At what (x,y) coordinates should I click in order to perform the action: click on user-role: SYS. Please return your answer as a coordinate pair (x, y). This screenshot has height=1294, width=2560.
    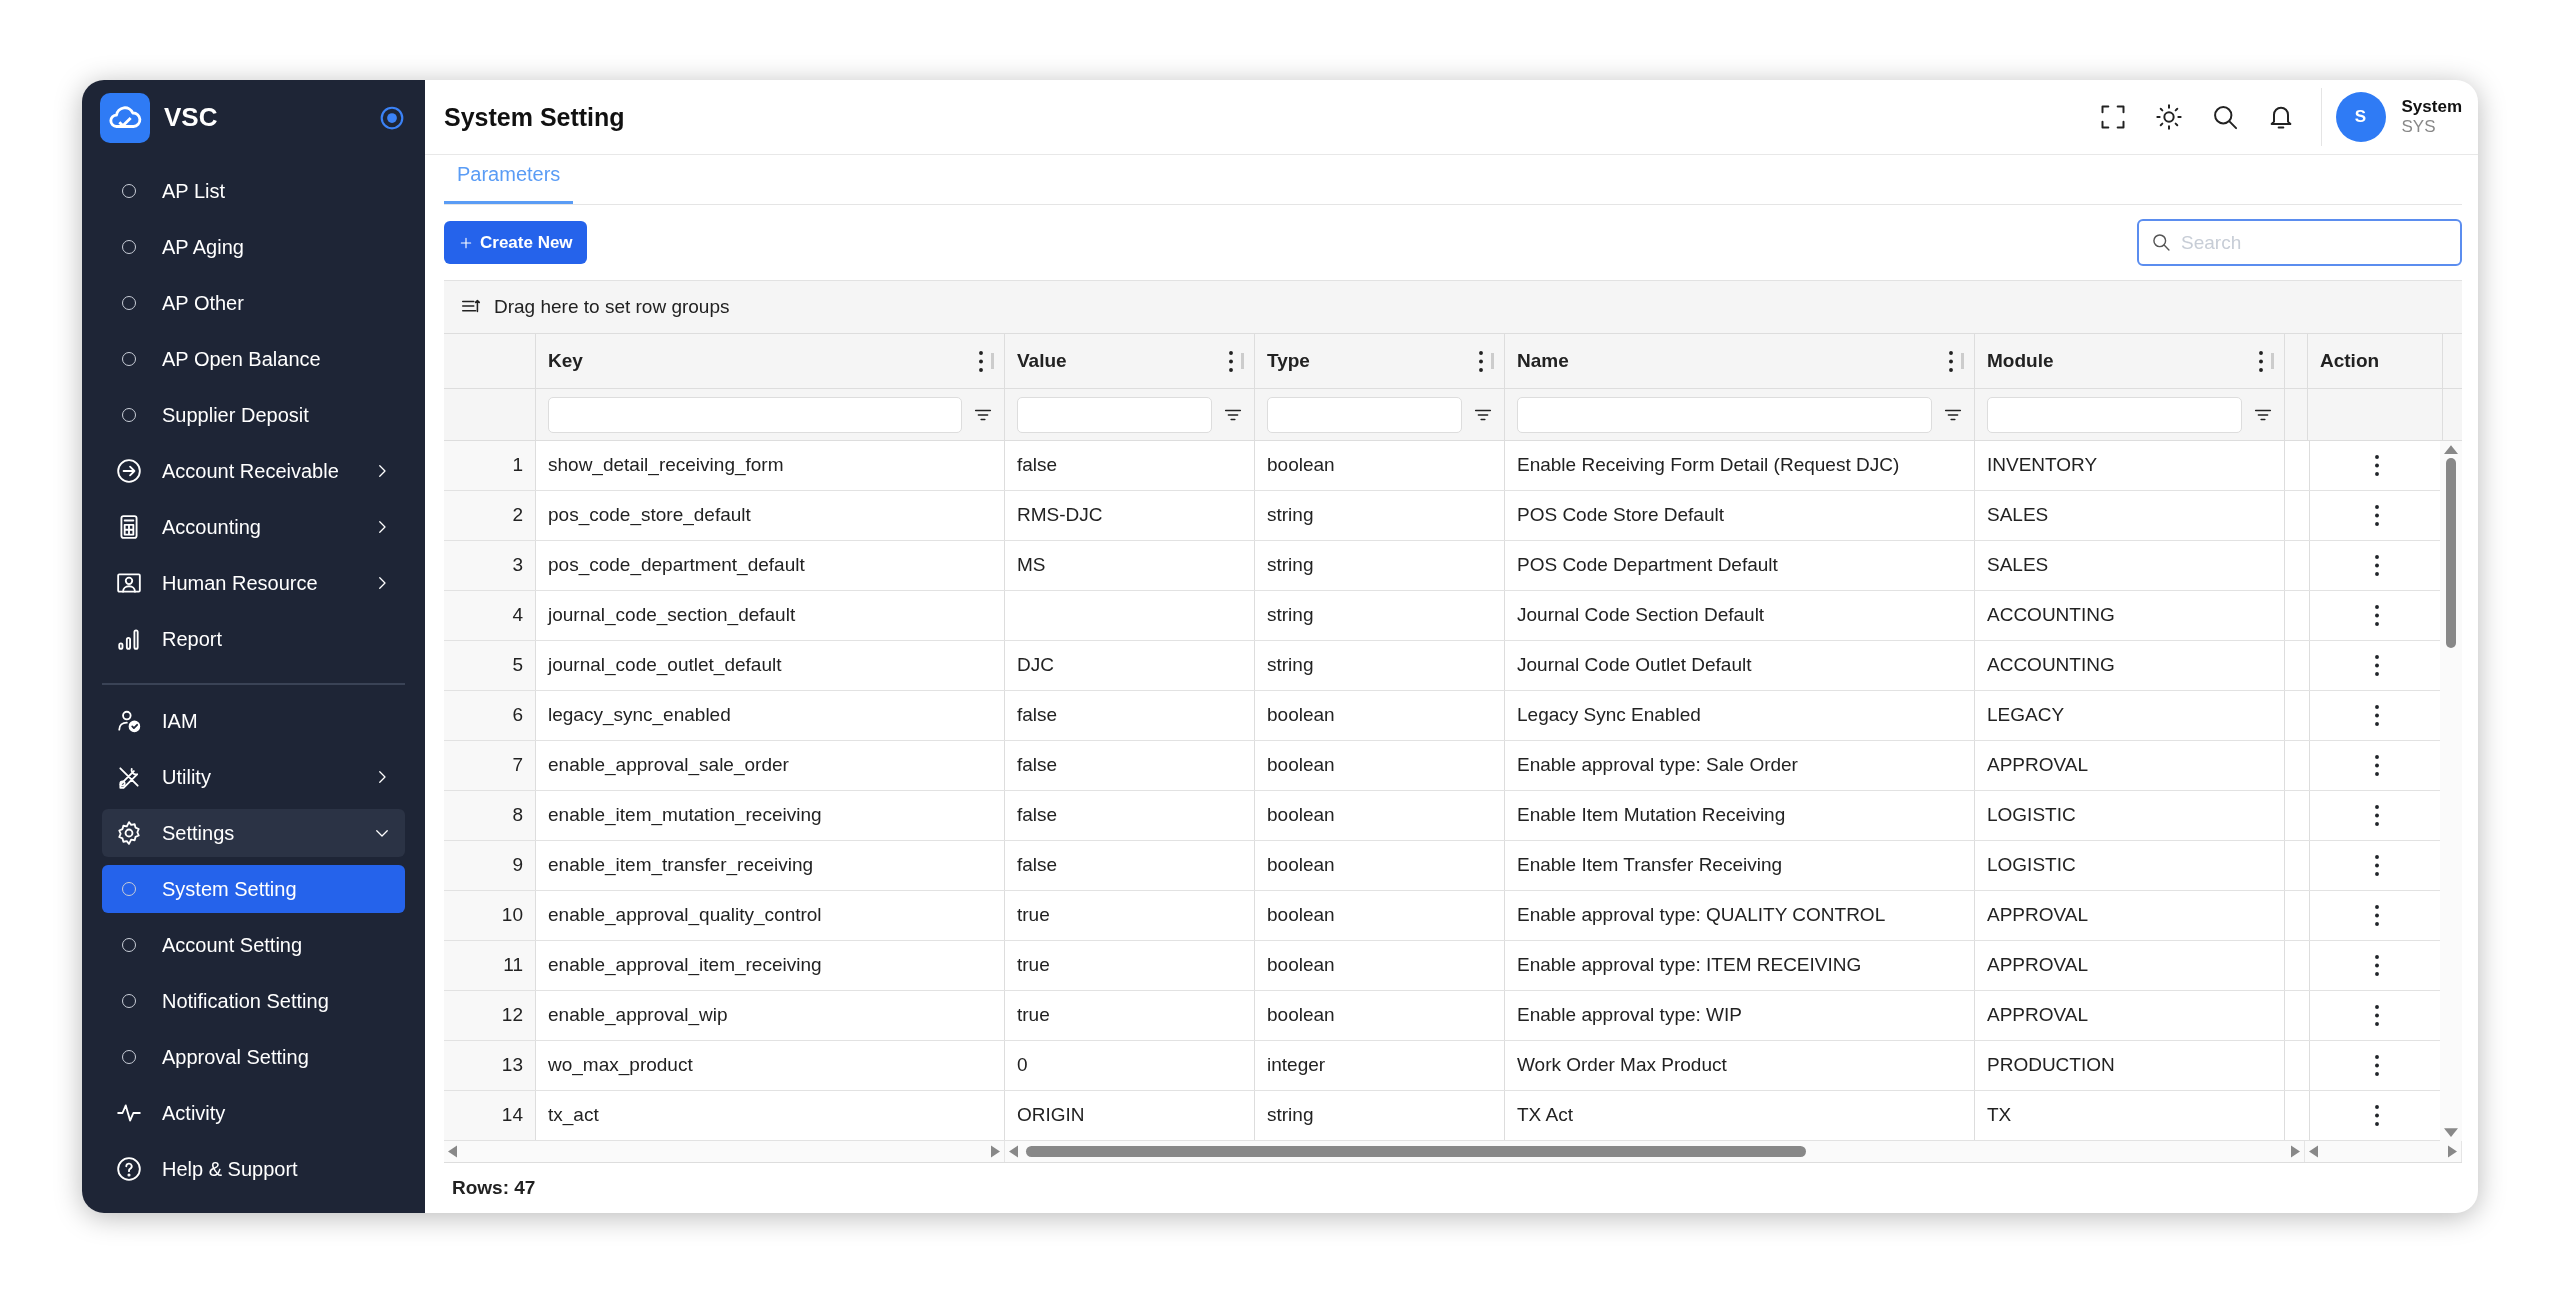
    Looking at the image, I should click on (2419, 127).